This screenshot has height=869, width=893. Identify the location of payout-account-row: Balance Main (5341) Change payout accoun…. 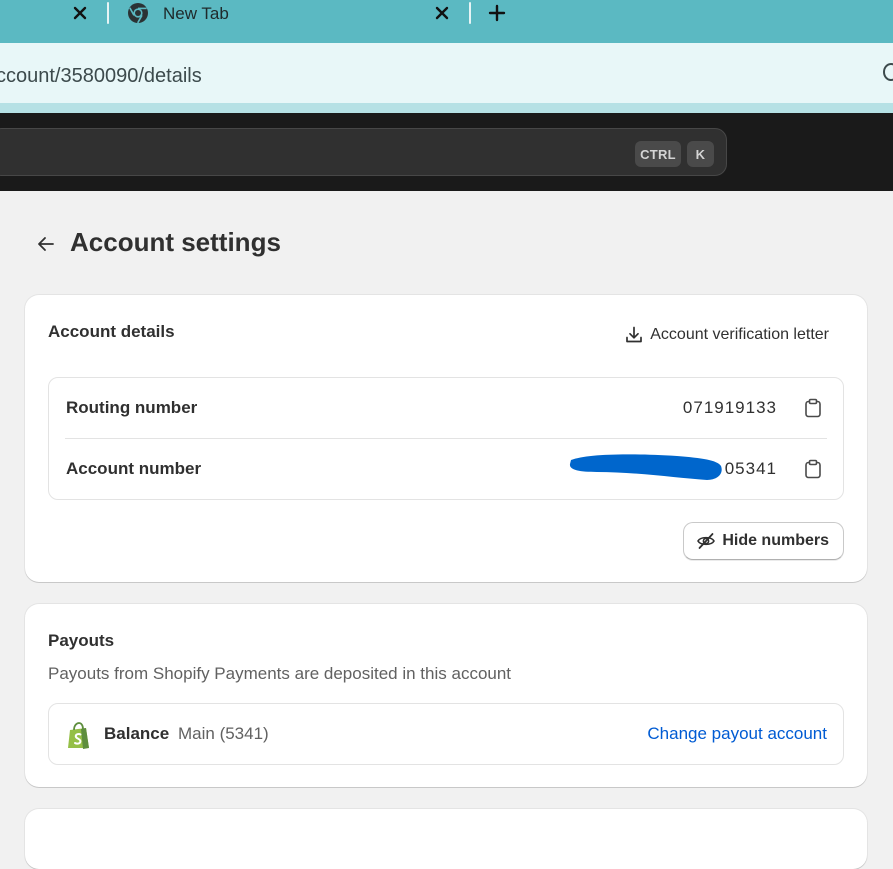
(446, 734).